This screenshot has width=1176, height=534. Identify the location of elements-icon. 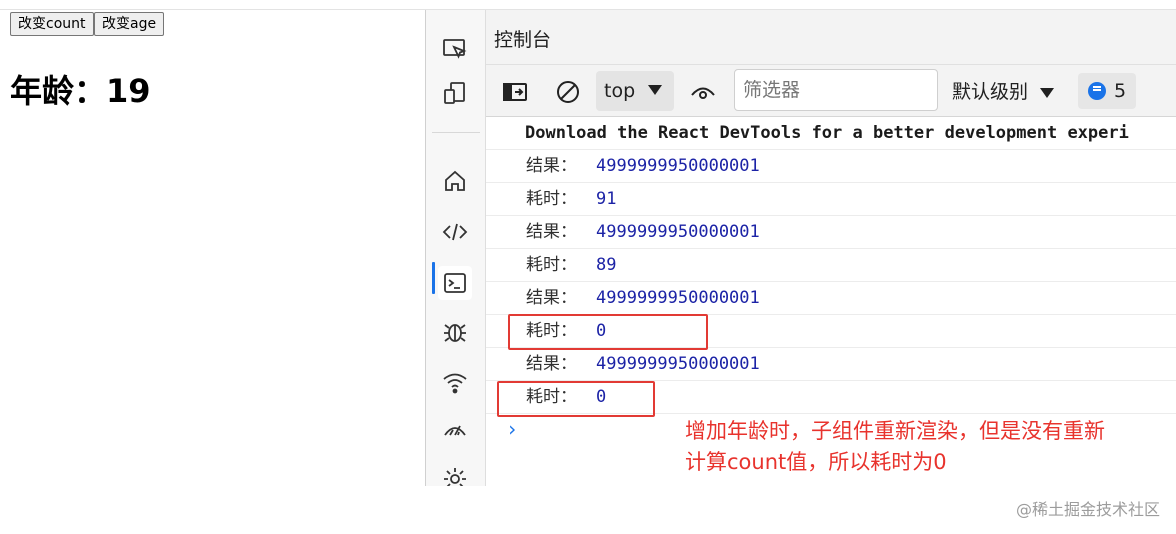
(455, 232).